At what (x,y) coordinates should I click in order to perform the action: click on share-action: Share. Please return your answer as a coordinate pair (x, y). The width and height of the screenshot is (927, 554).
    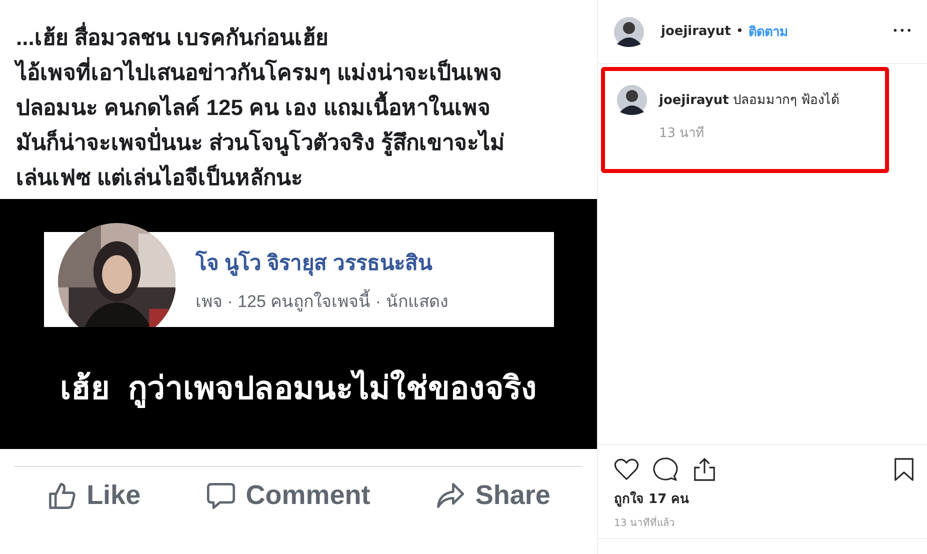
    Looking at the image, I should click on (492, 495).